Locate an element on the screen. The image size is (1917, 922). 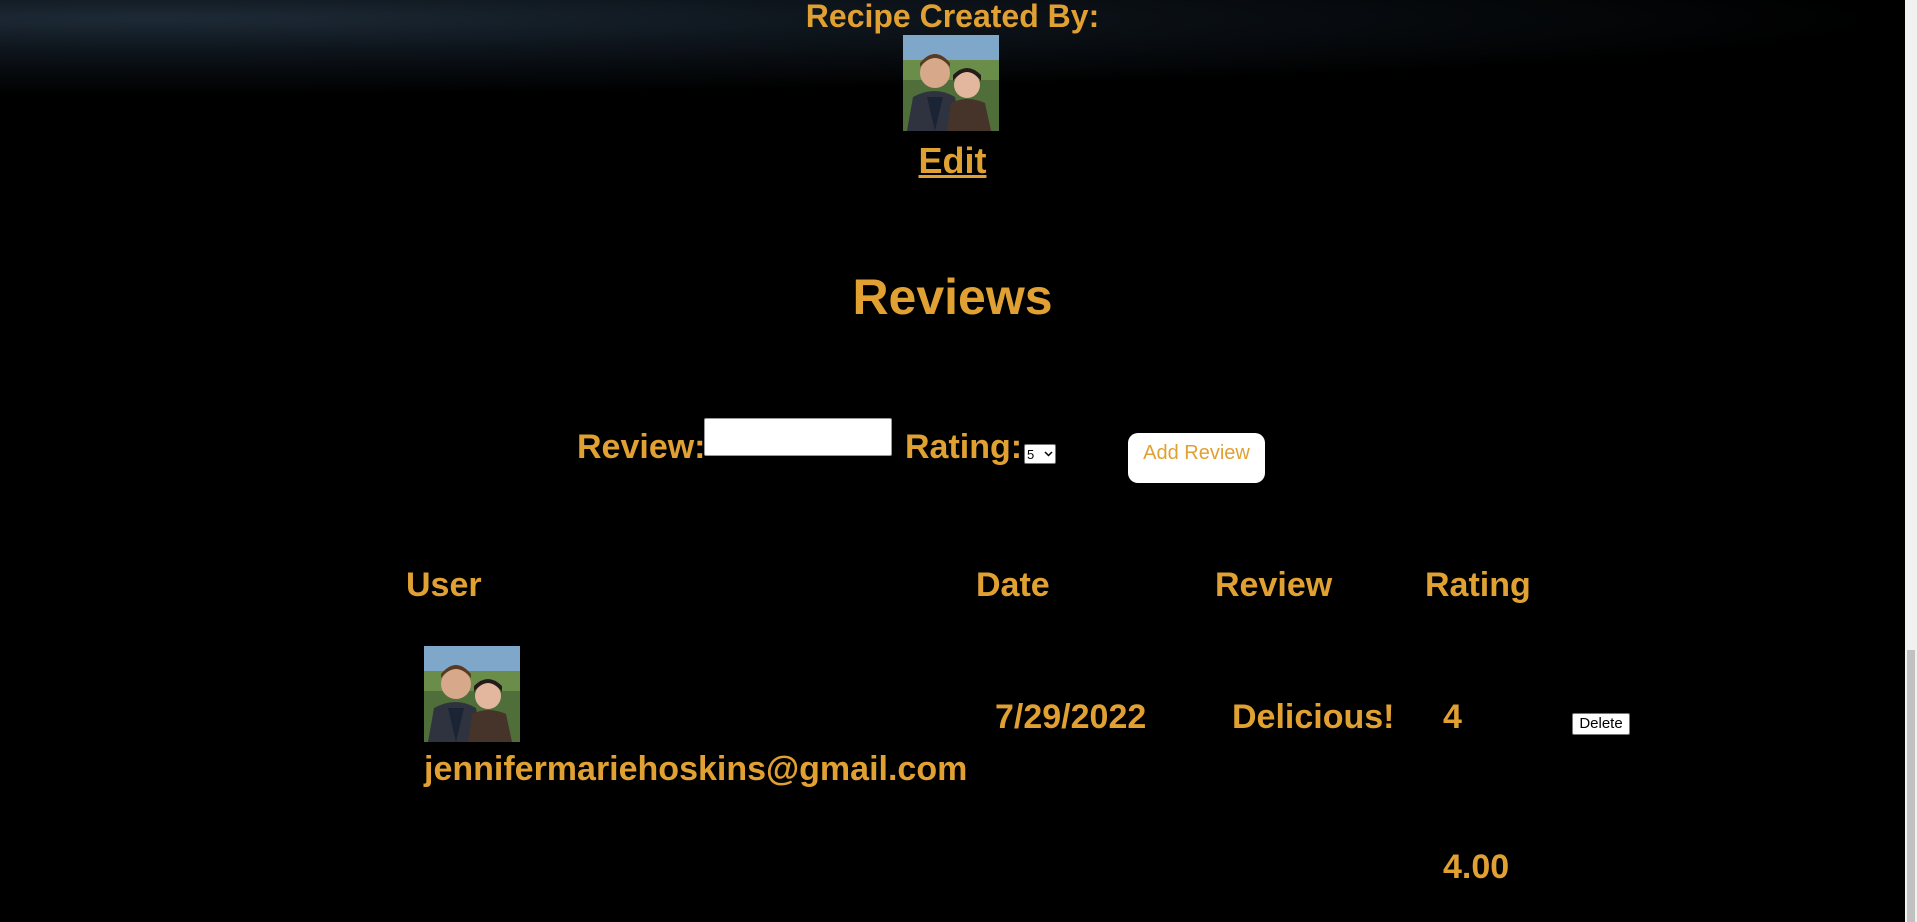
review-label: Review: is located at coordinates (641, 447).